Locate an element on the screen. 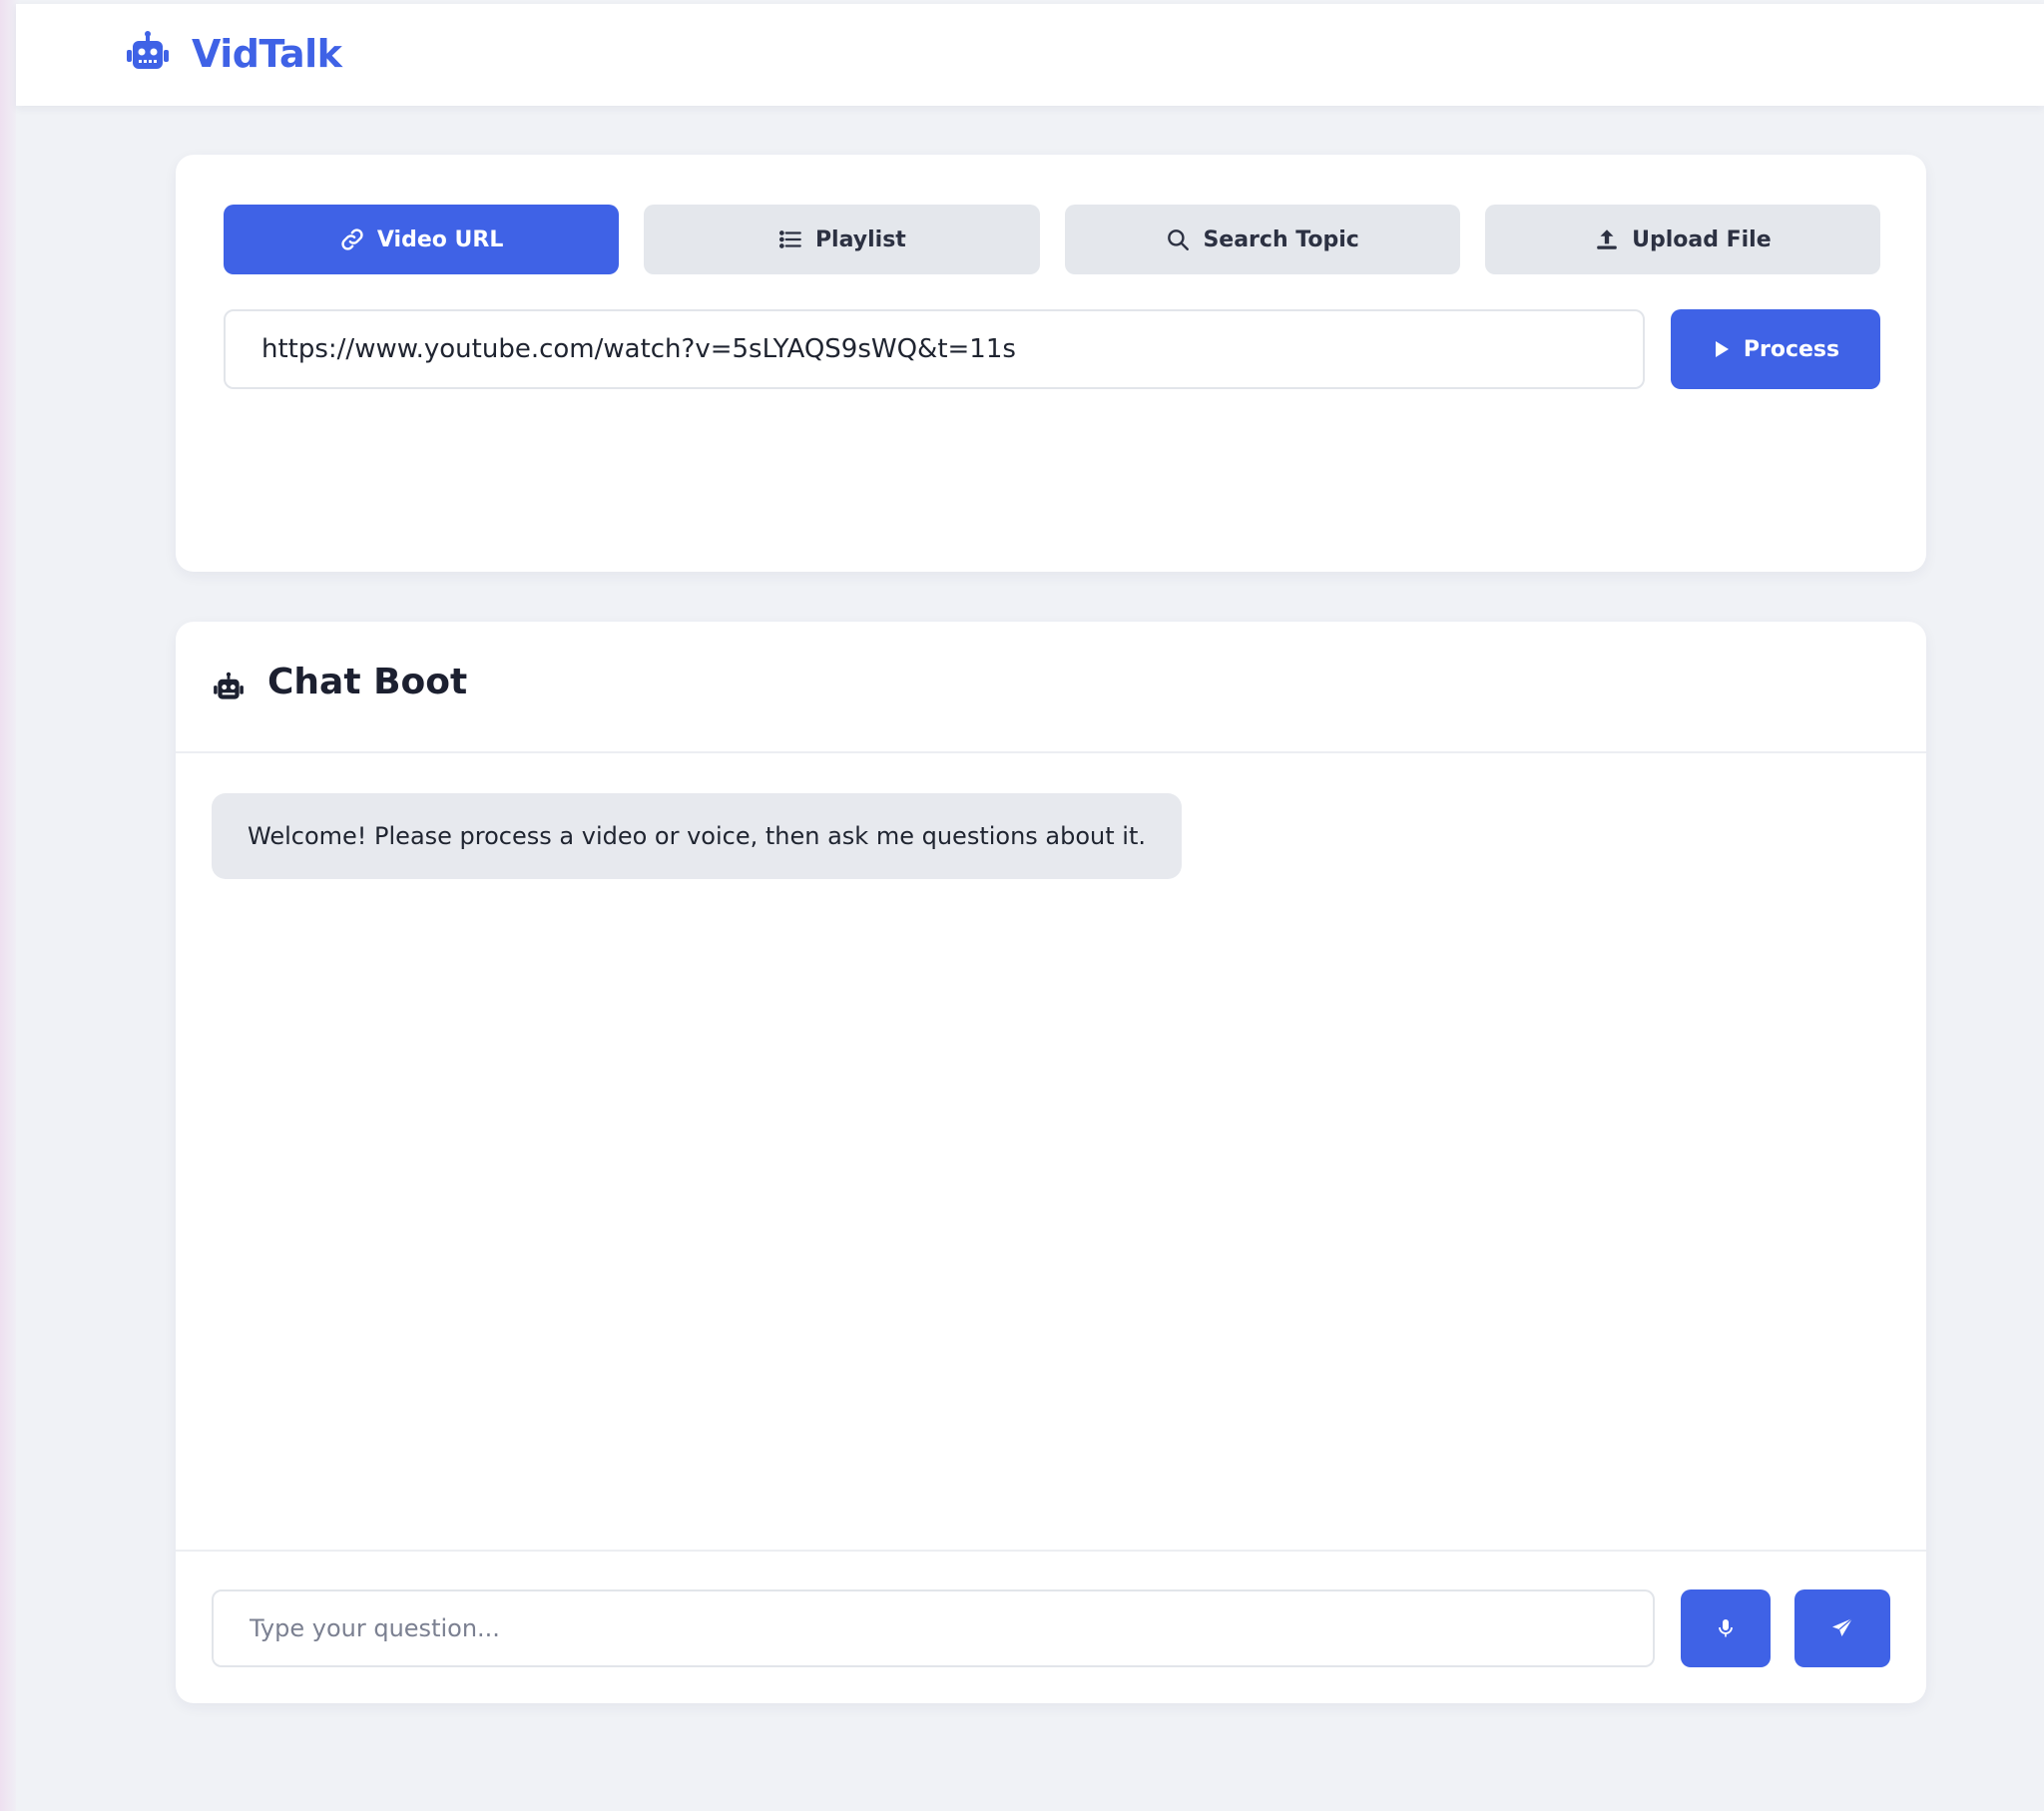 This screenshot has width=2044, height=1811. tab-label: Playlist is located at coordinates (860, 239).